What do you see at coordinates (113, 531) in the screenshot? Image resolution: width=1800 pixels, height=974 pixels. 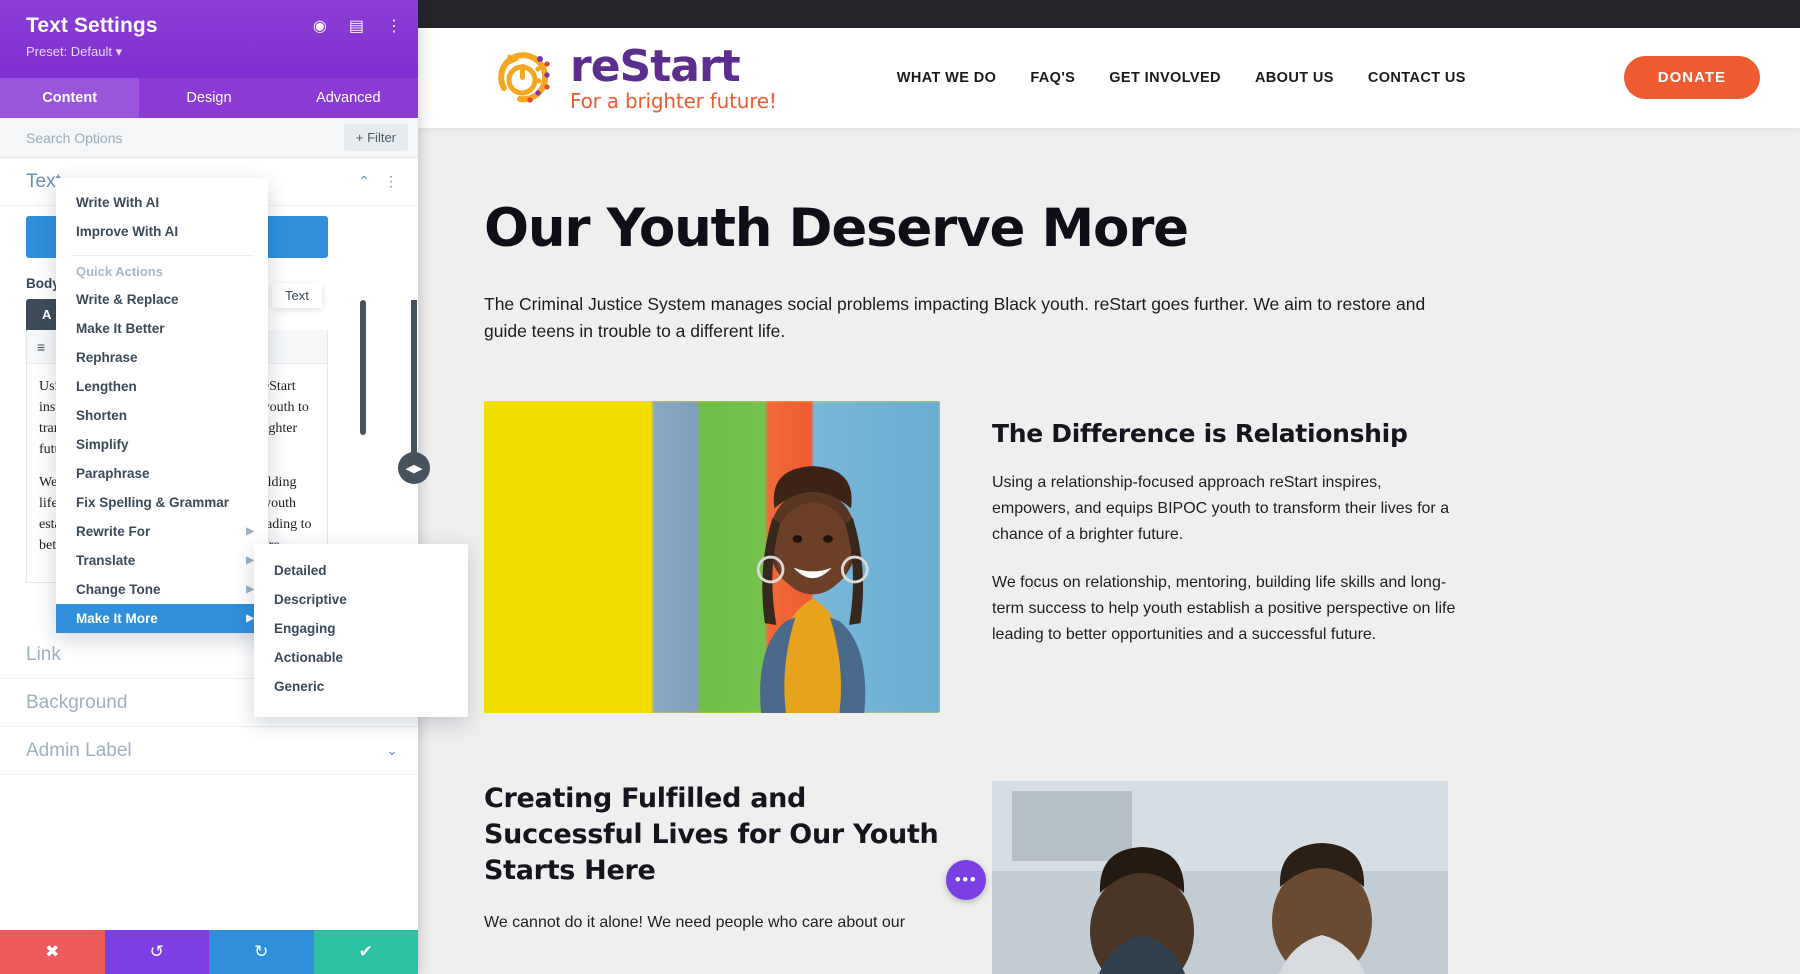 I see `menu-item-label: Rewrite For` at bounding box center [113, 531].